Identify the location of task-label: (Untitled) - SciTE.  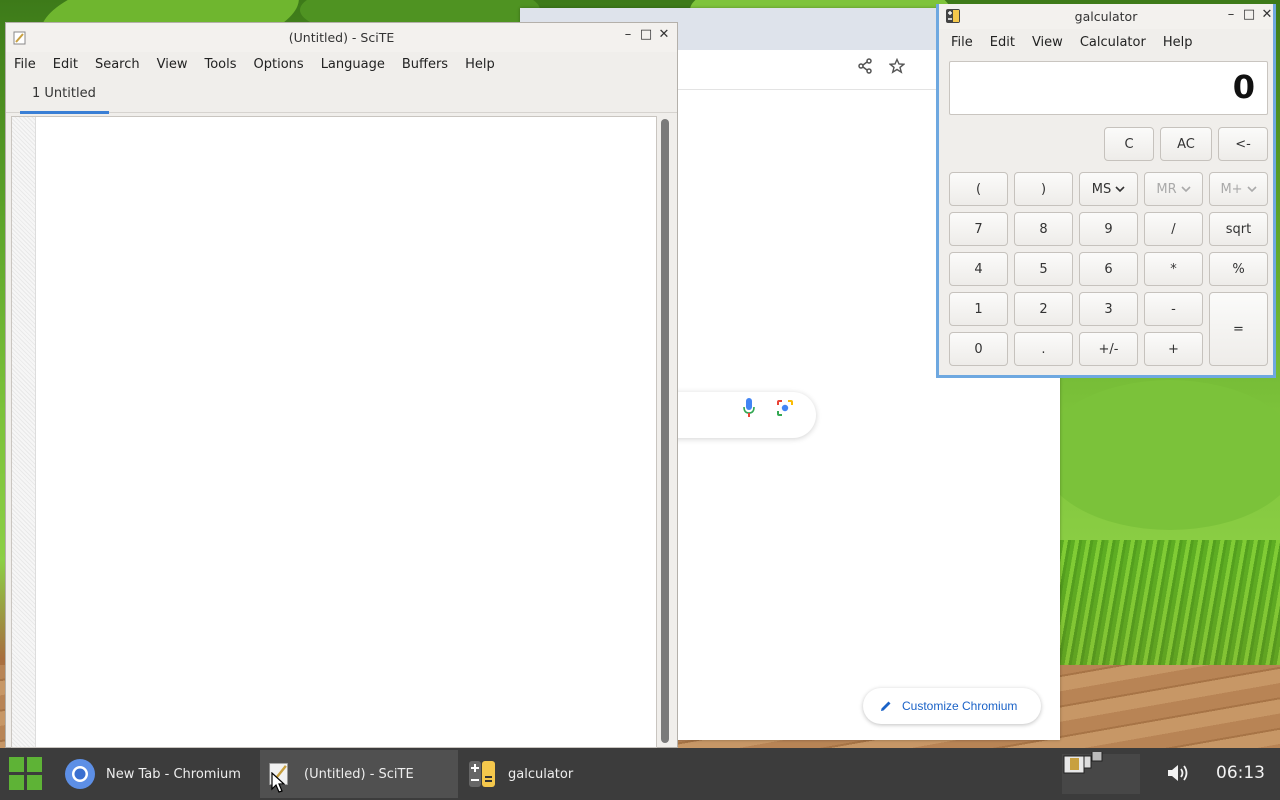
(359, 774).